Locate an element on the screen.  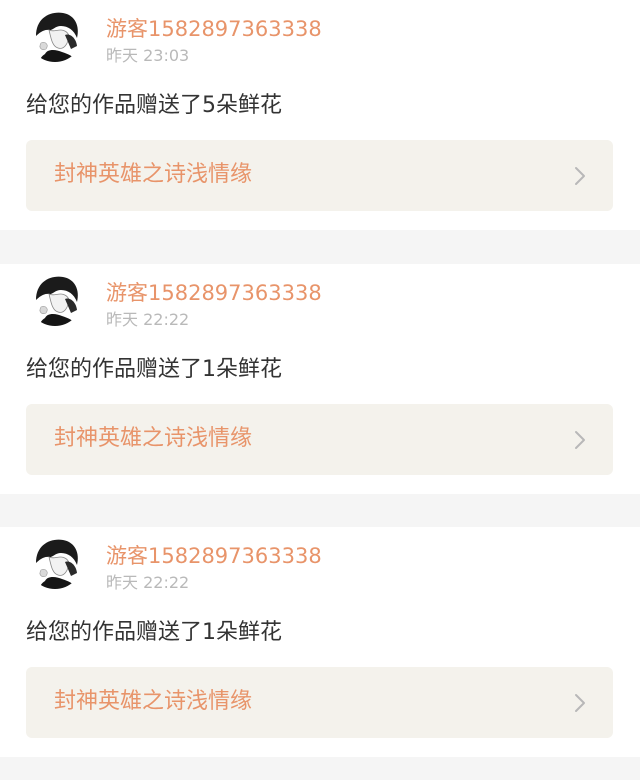
timestamp: 昨天 23:03 is located at coordinates (148, 55).